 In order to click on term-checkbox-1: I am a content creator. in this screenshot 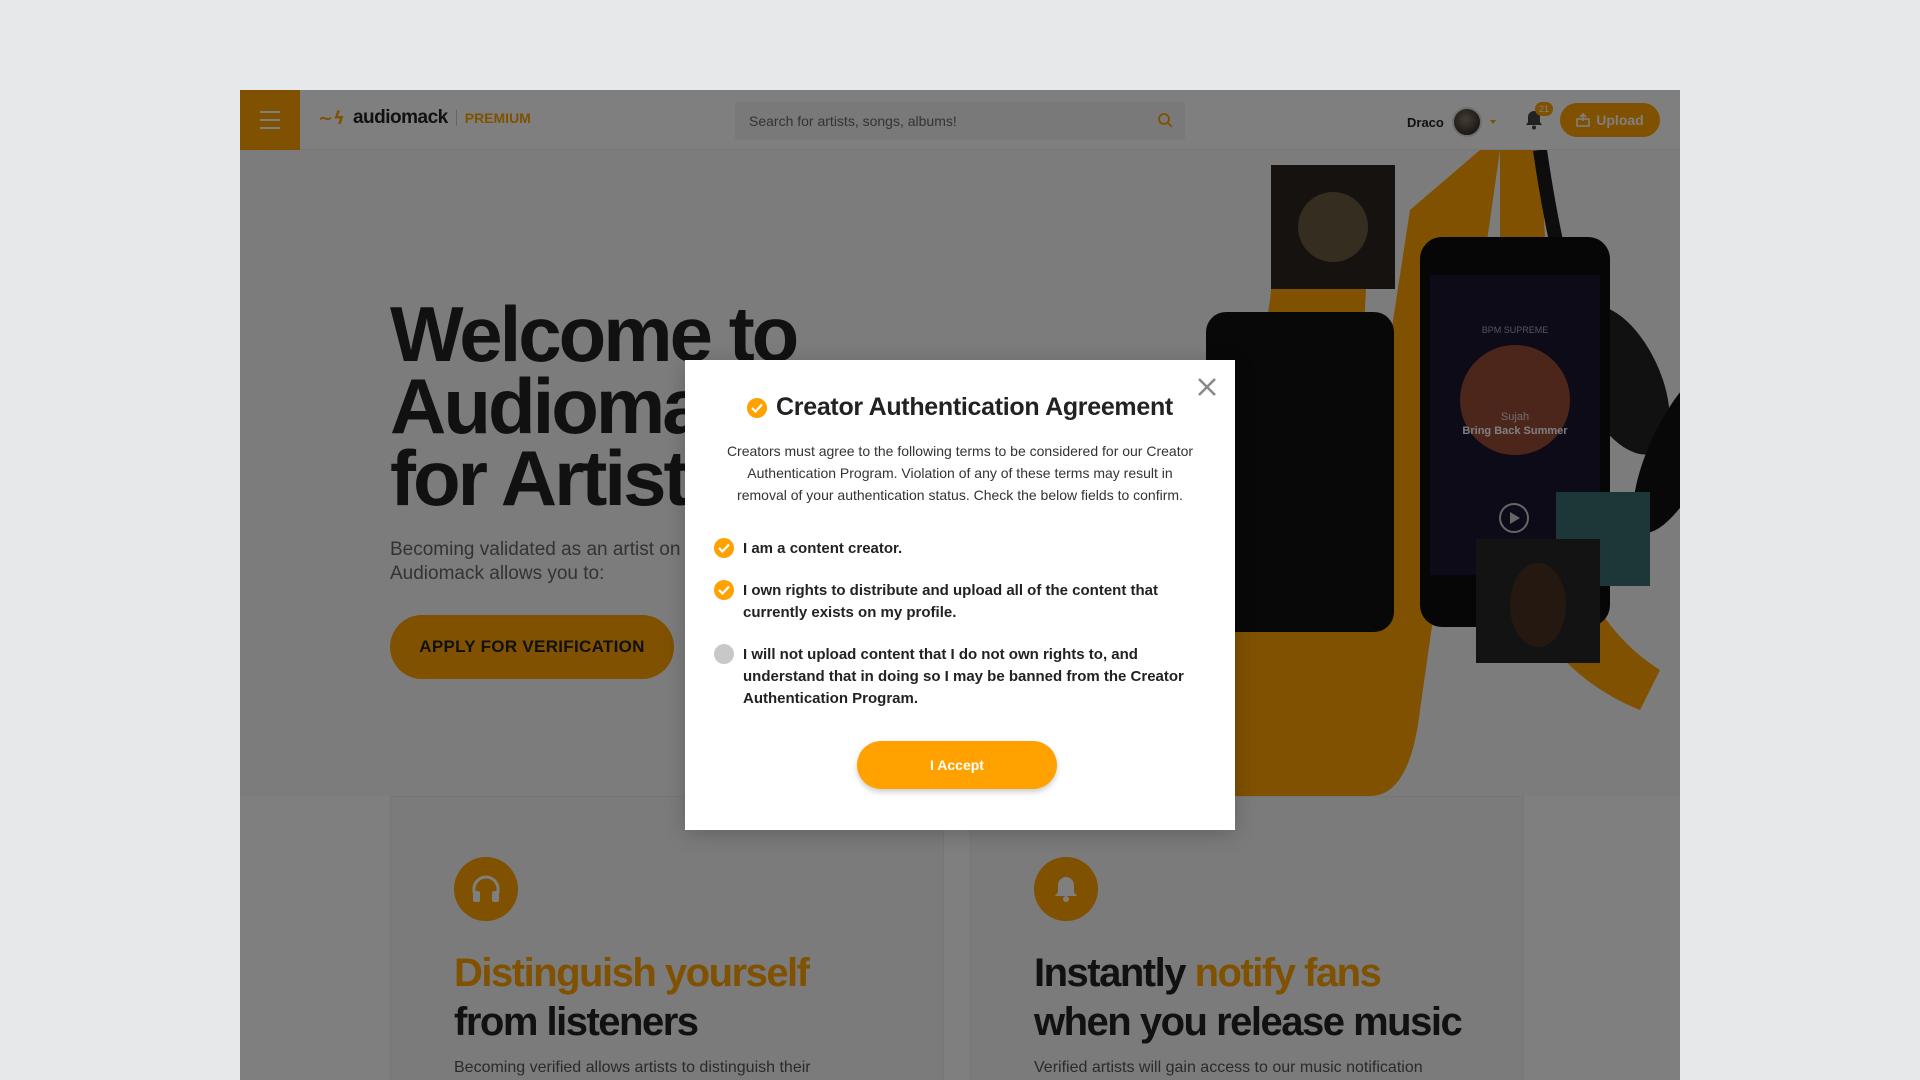, I will do `click(954, 549)`.